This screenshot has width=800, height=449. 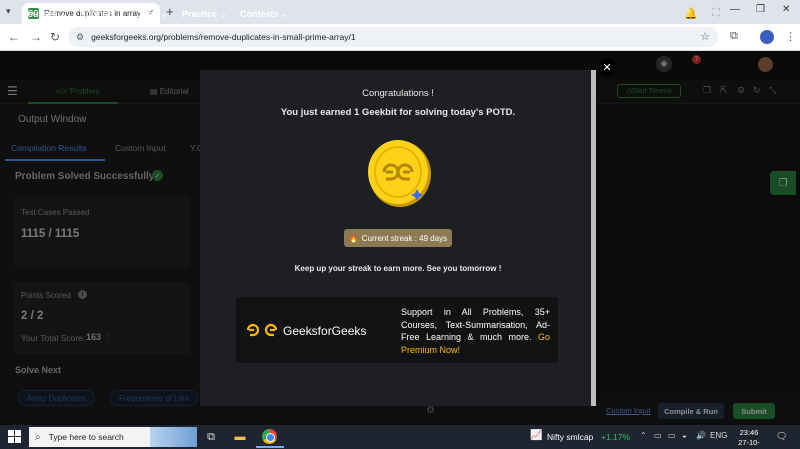 I want to click on clock-time: 23:46, so click(x=749, y=432).